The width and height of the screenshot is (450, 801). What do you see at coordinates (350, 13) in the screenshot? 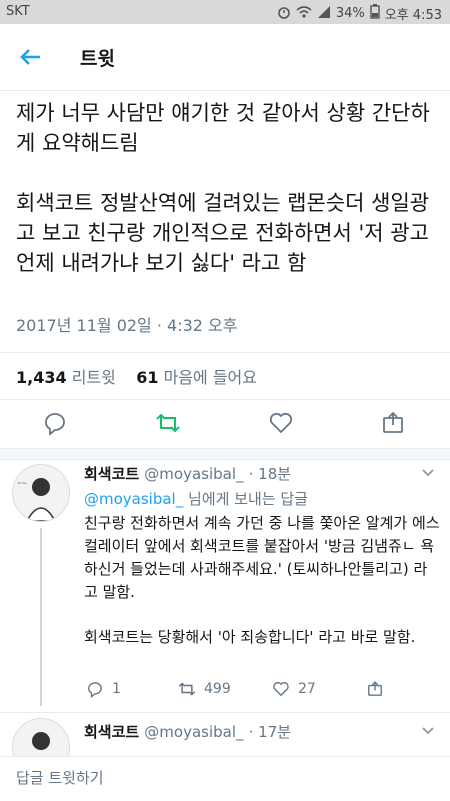
I see `battery-percent: 34%` at bounding box center [350, 13].